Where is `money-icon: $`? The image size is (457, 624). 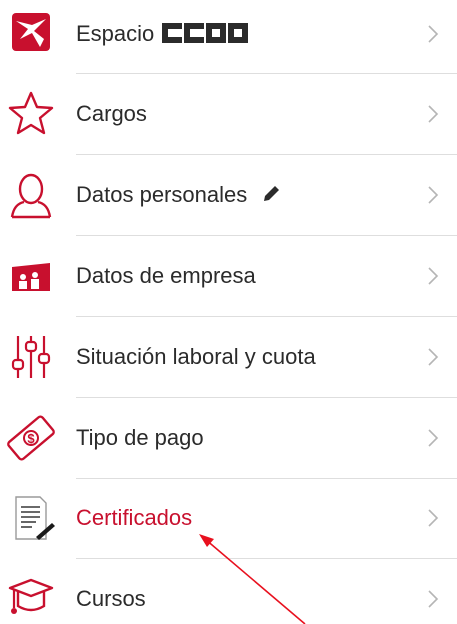
money-icon: $ is located at coordinates (31, 438).